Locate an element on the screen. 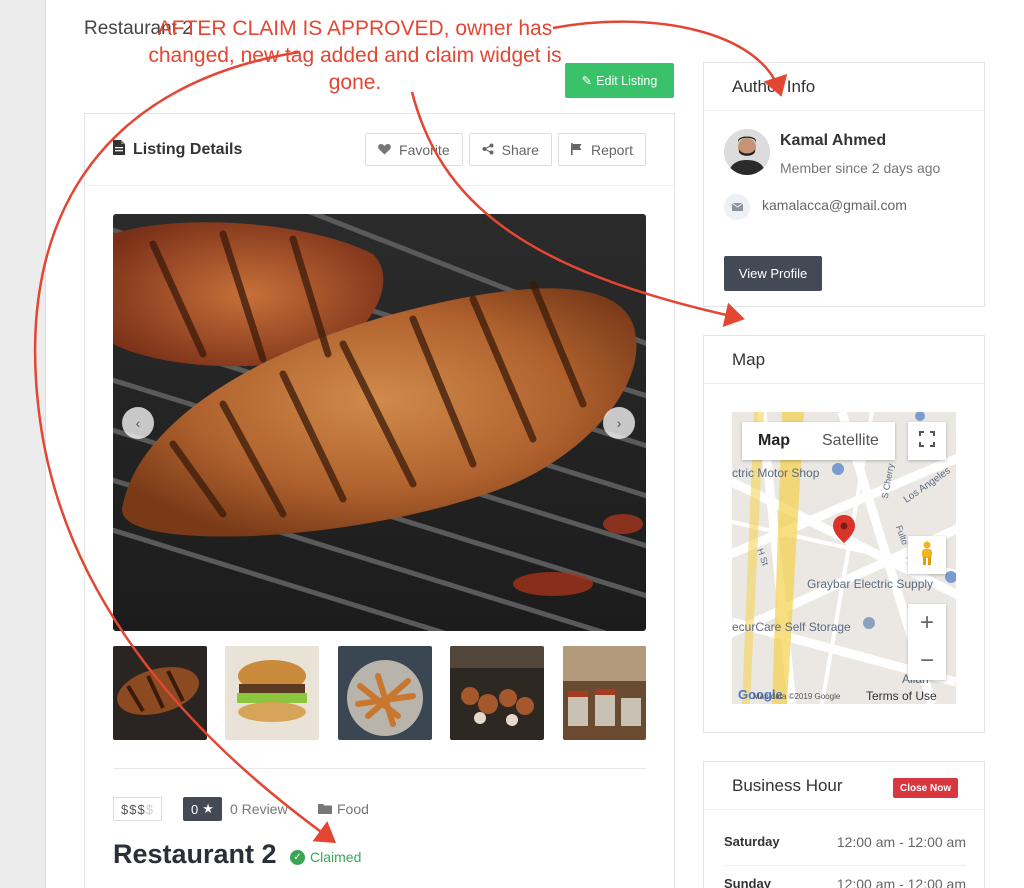 The height and width of the screenshot is (888, 1024). heart-icon is located at coordinates (384, 150).